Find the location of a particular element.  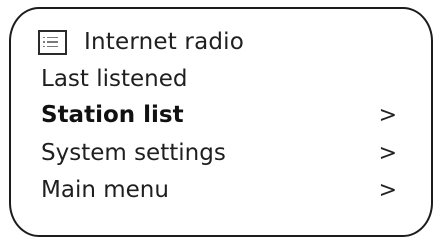

screen-header: Internet radio is located at coordinates (141, 42).